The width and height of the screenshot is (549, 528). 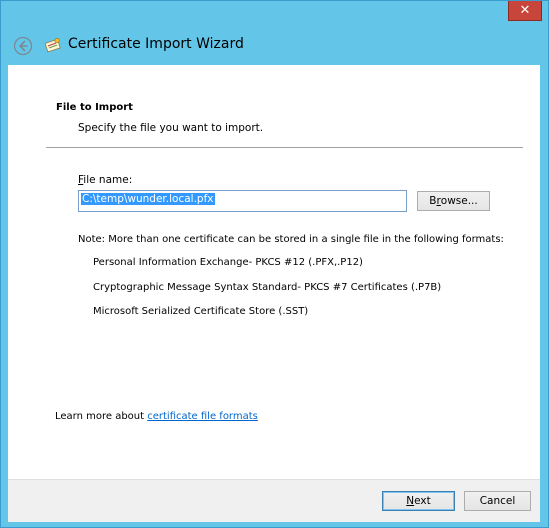 What do you see at coordinates (108, 180) in the screenshot?
I see `file-name-label-rest: ile name:` at bounding box center [108, 180].